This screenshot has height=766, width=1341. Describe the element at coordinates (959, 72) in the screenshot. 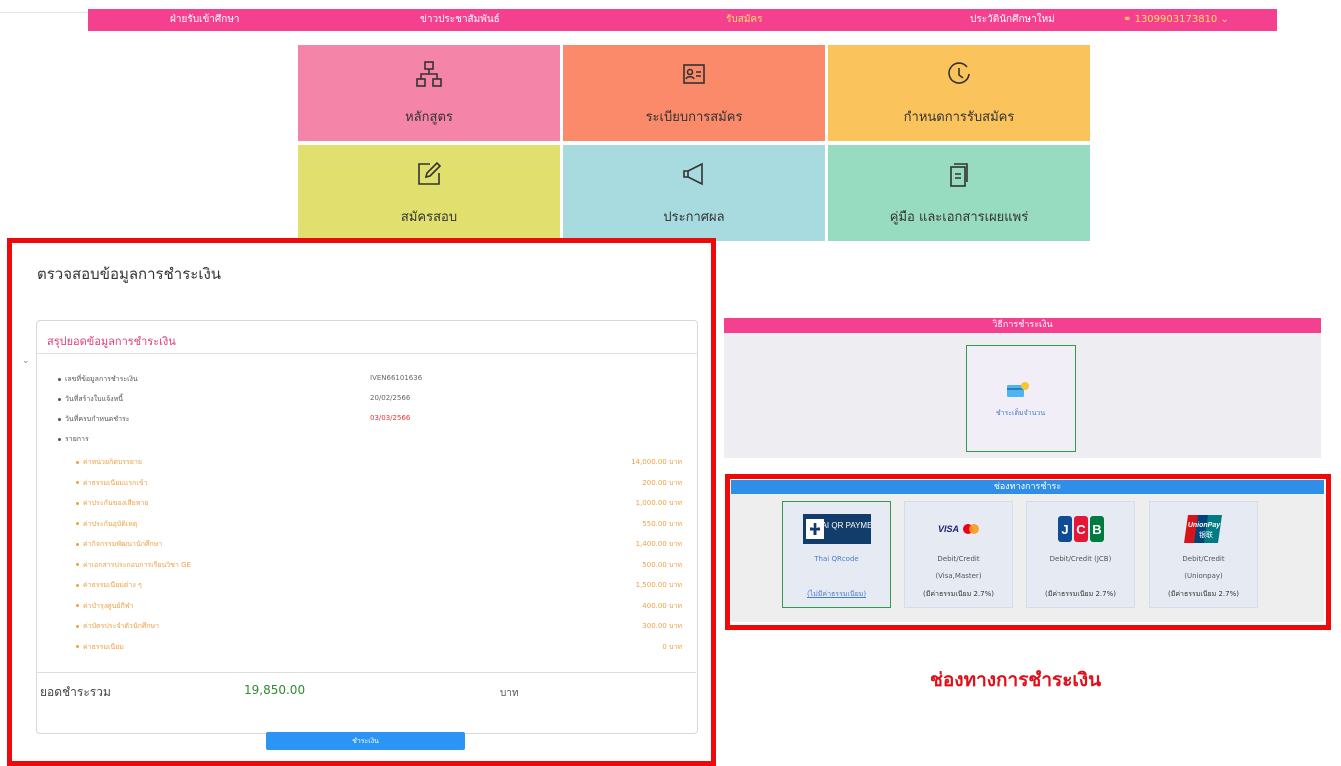

I see `clock-icon` at that location.